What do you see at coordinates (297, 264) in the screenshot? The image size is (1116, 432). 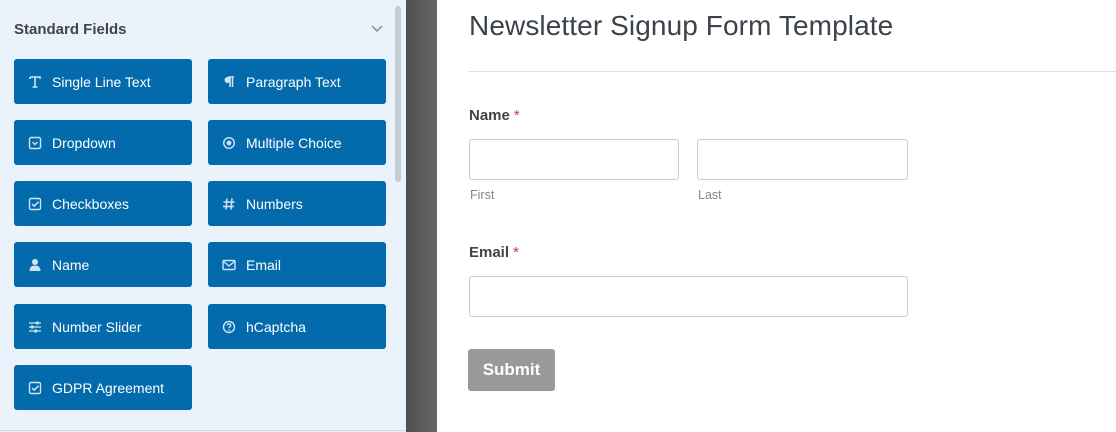 I see `email-field-button: Email` at bounding box center [297, 264].